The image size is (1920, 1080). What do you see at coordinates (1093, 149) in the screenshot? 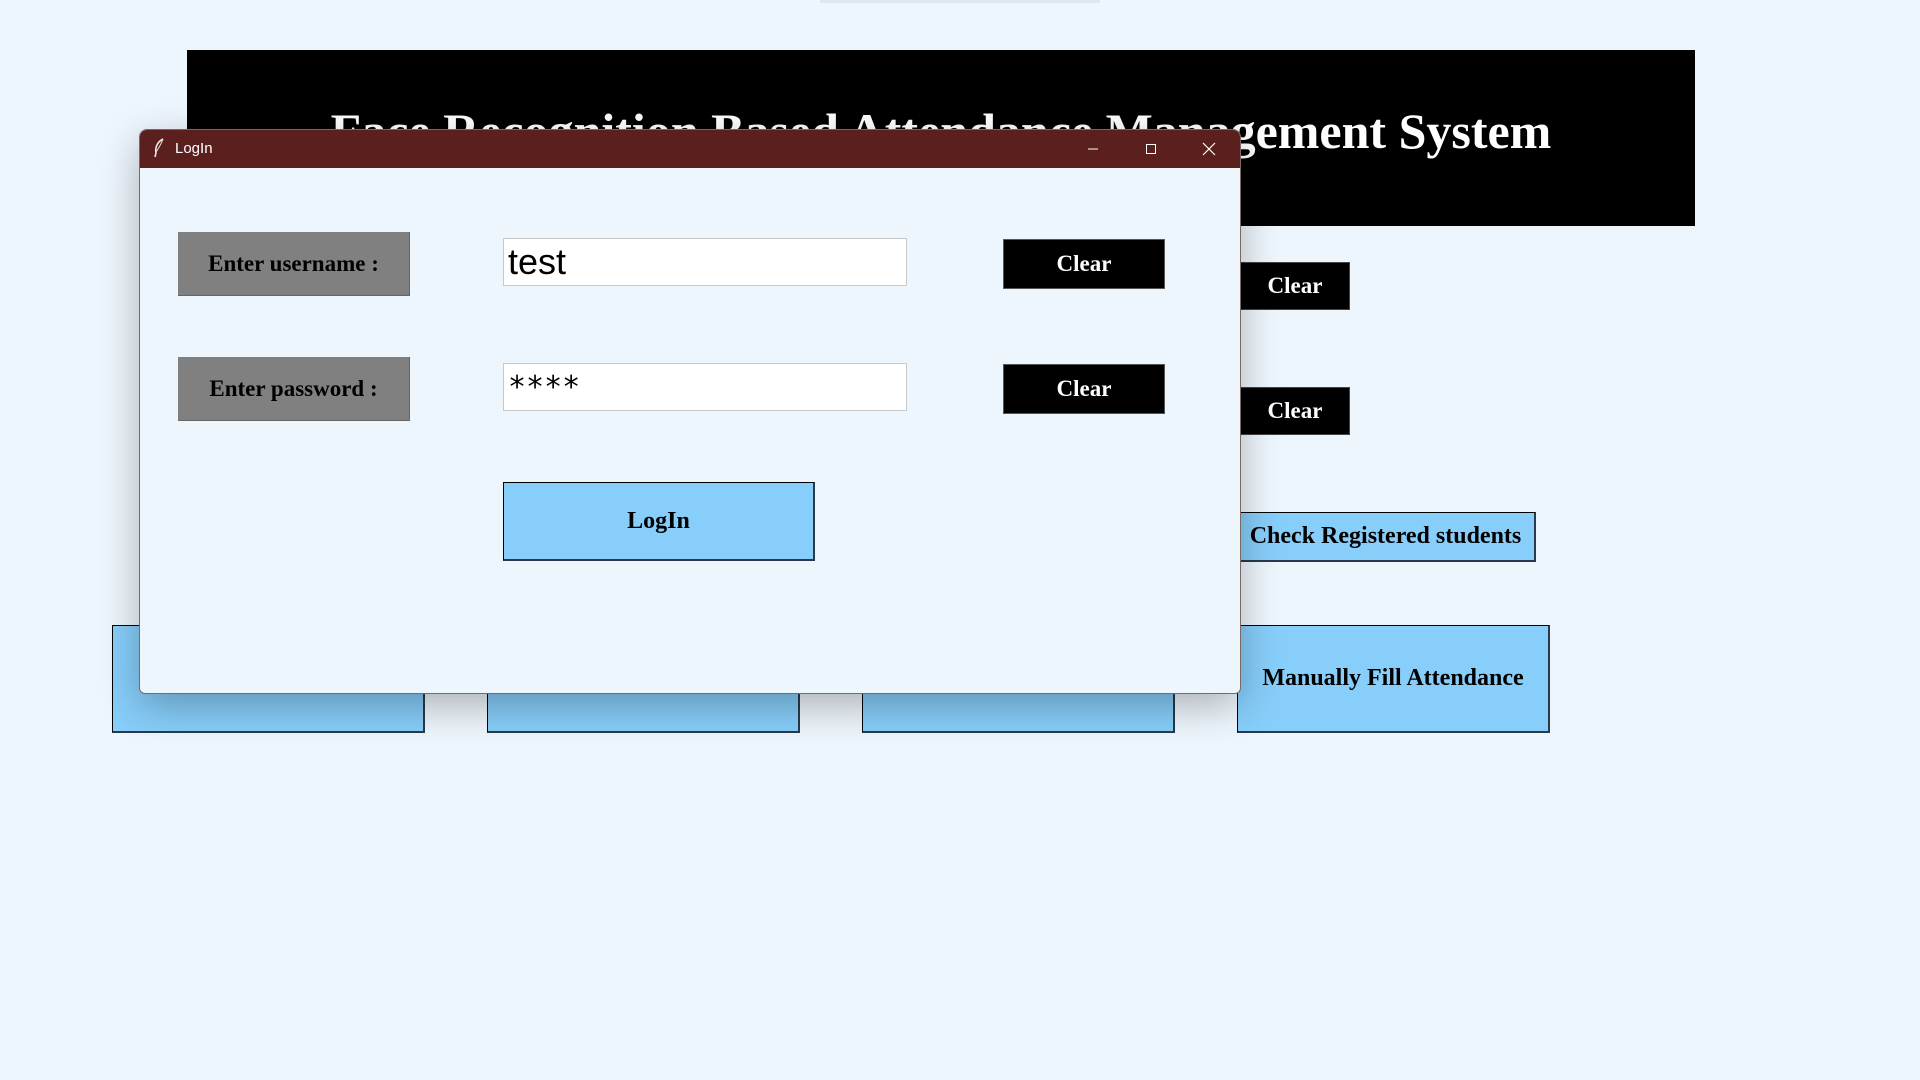
I see `minimize-icon` at bounding box center [1093, 149].